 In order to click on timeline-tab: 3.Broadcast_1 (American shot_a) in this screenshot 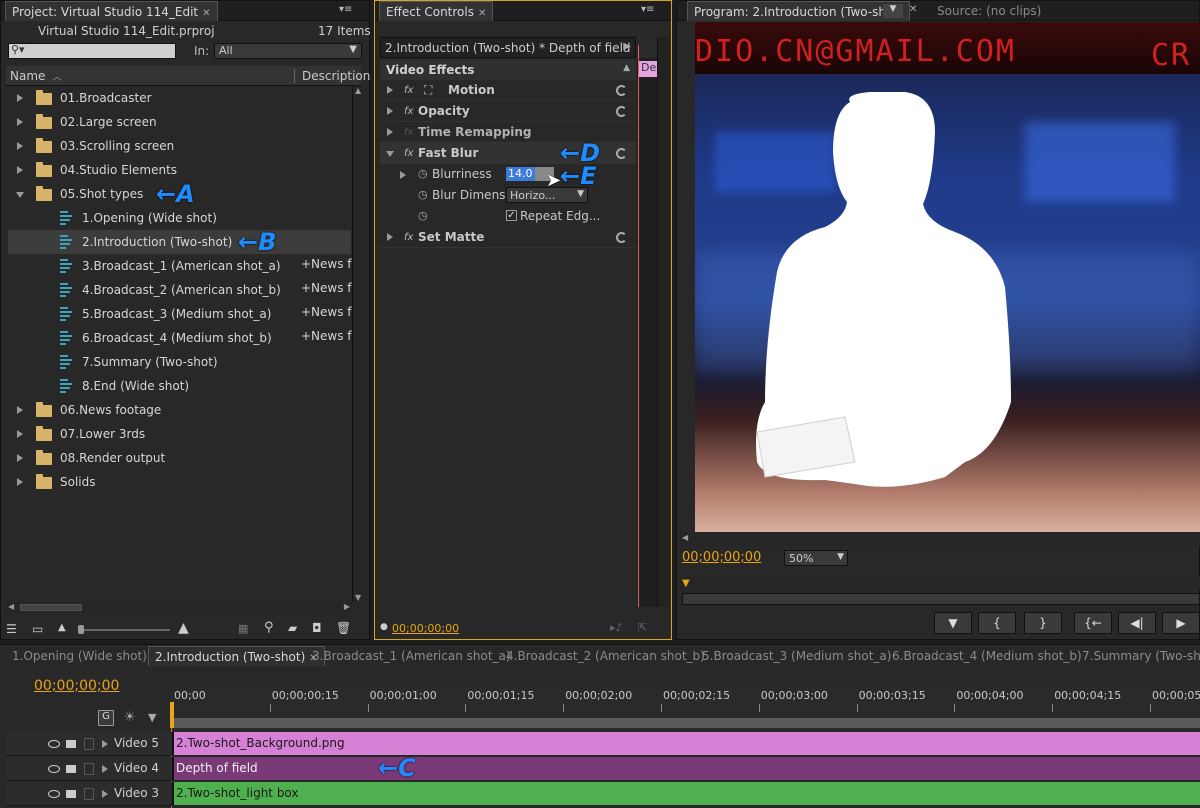, I will do `click(411, 656)`.